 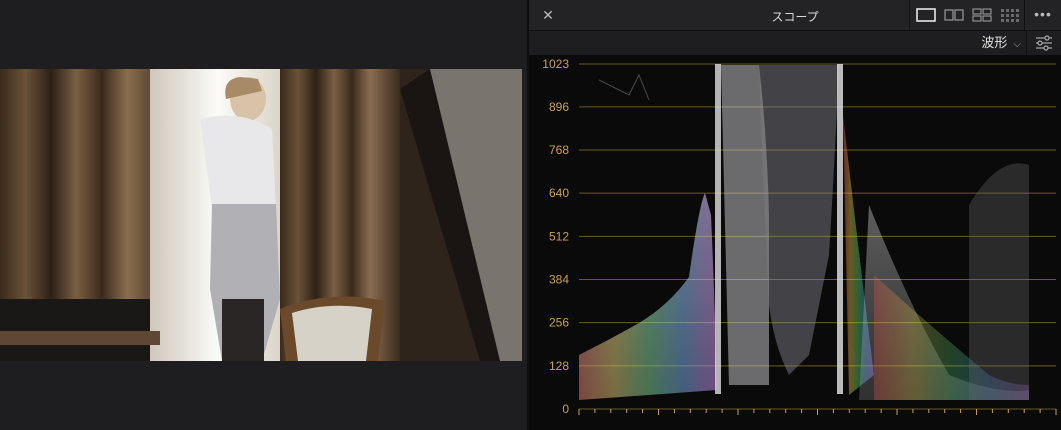 What do you see at coordinates (954, 15) in the screenshot?
I see `dual-view-icon` at bounding box center [954, 15].